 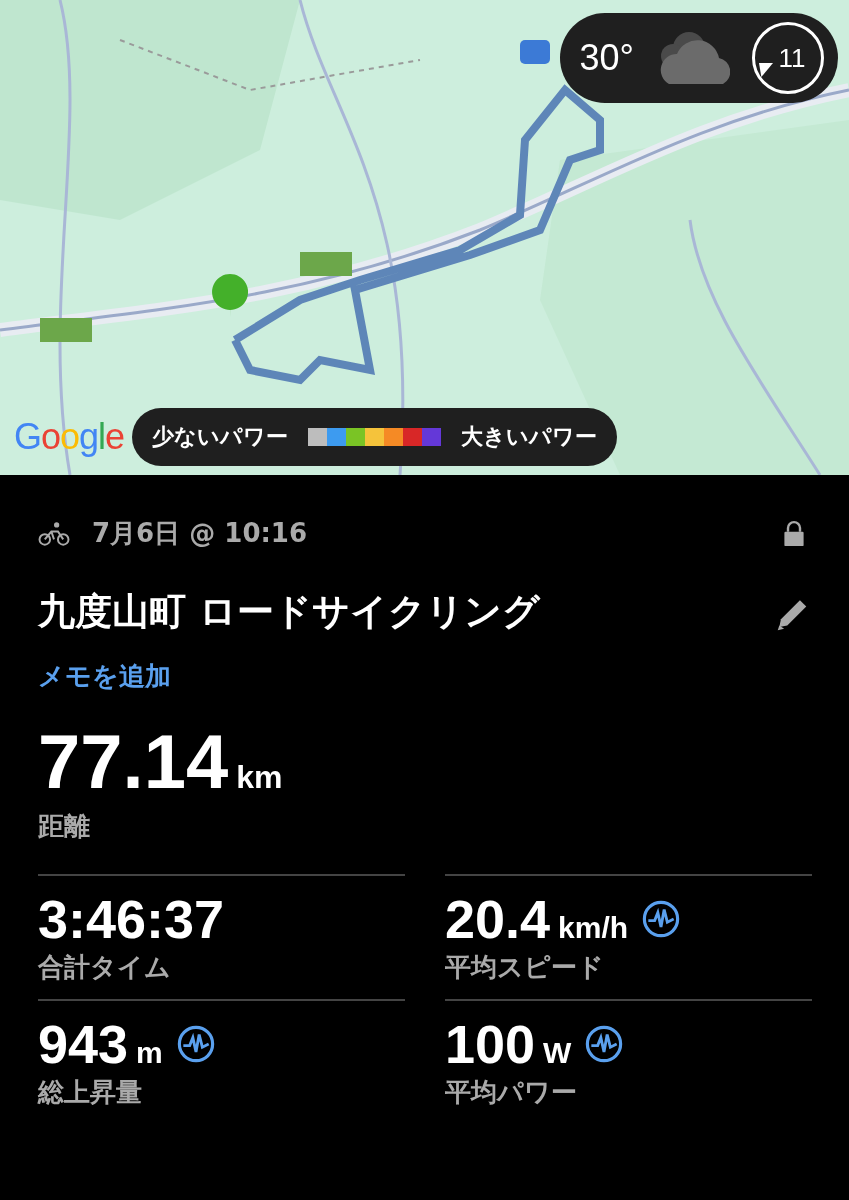 What do you see at coordinates (593, 928) in the screenshot?
I see `stat-unit: km/h` at bounding box center [593, 928].